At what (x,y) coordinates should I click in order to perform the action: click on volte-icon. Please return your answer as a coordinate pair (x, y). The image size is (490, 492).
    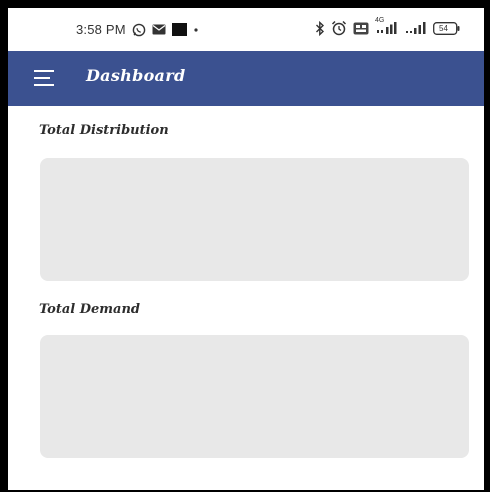
    Looking at the image, I should click on (361, 28).